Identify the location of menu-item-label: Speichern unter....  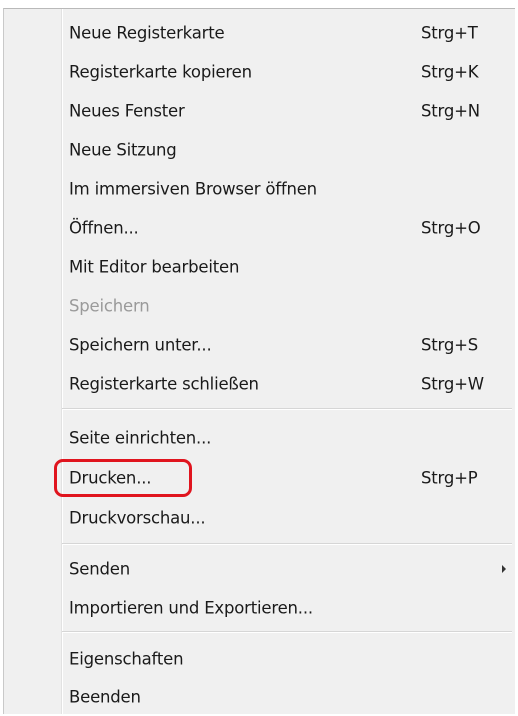
(140, 345).